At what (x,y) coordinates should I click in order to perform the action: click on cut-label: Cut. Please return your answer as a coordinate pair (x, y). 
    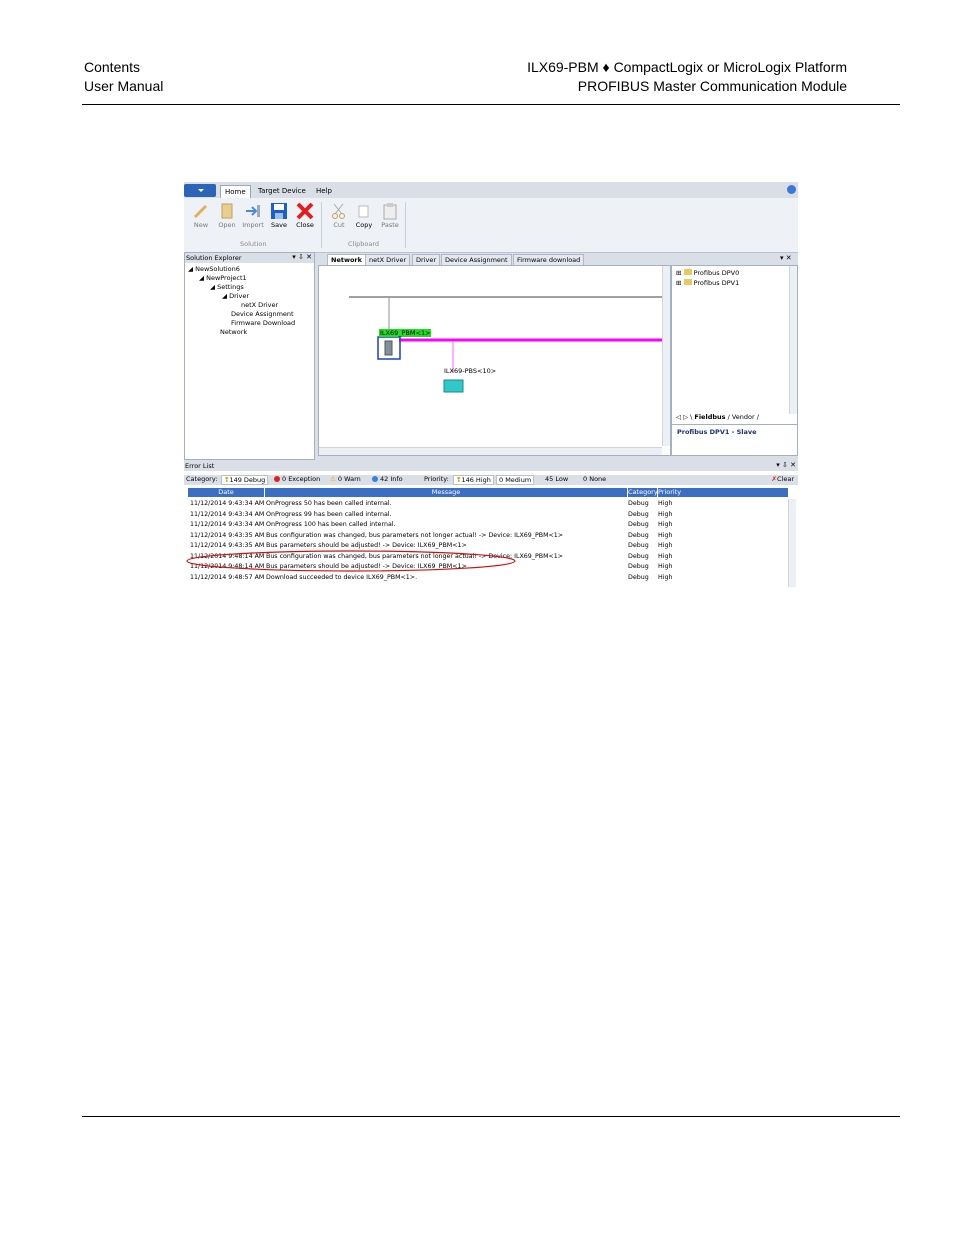
    Looking at the image, I should click on (339, 225).